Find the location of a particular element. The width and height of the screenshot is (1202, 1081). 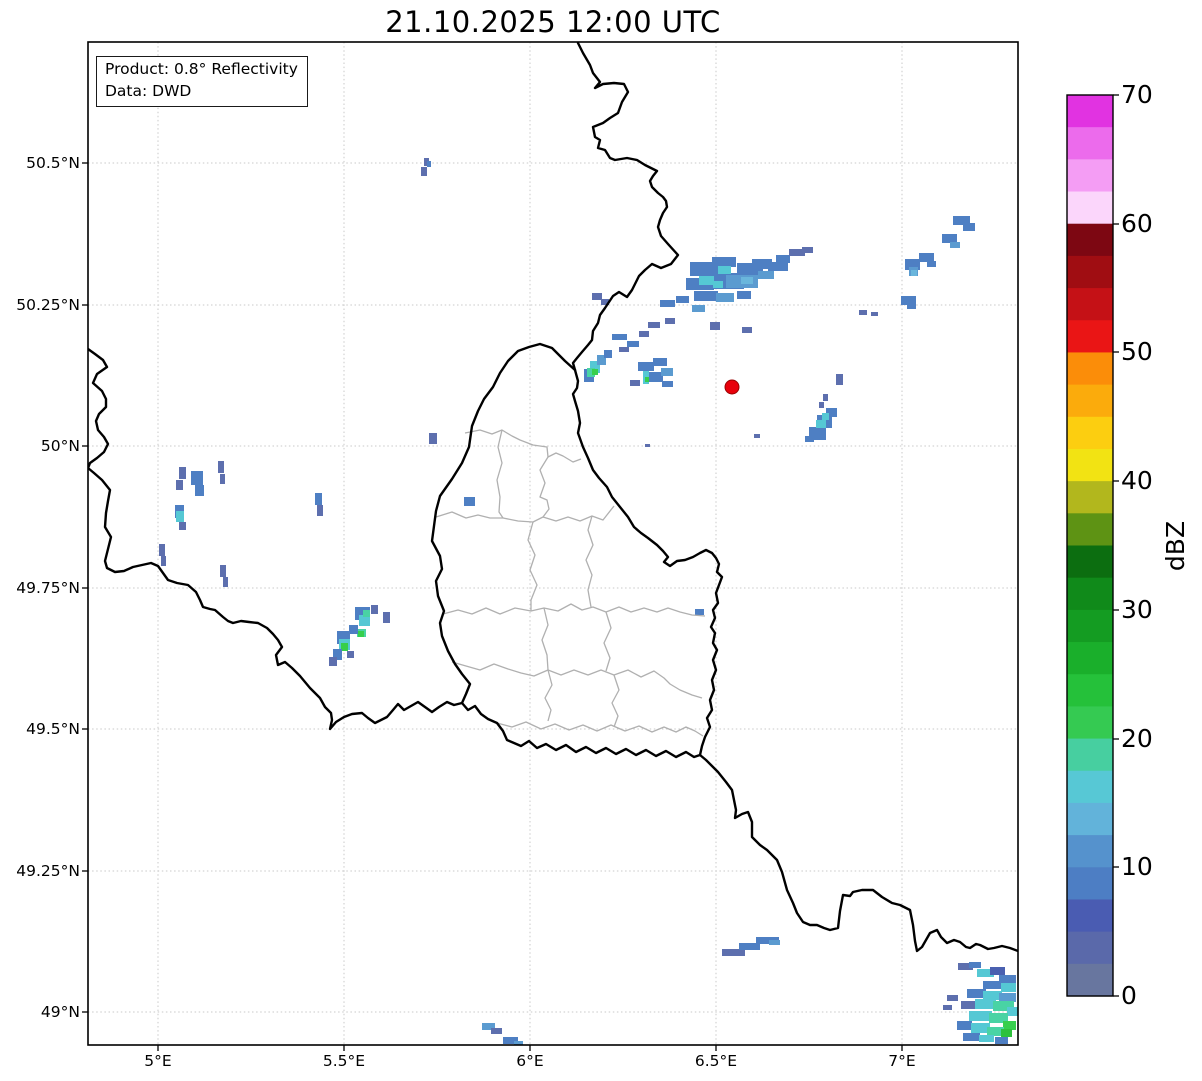

x-tick-label: 5°E is located at coordinates (158, 1061).